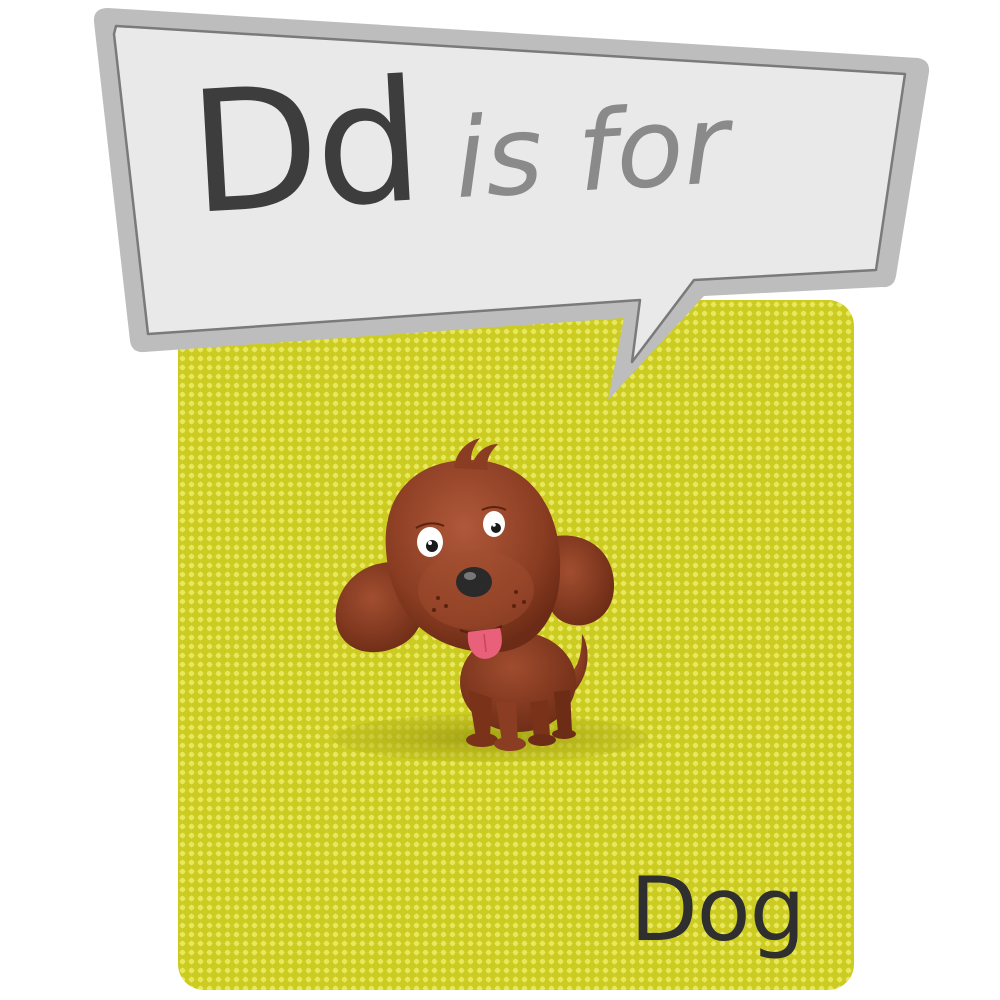 This screenshot has width=1000, height=1000. Describe the element at coordinates (717, 909) in the screenshot. I see `card-word: Dog` at that location.